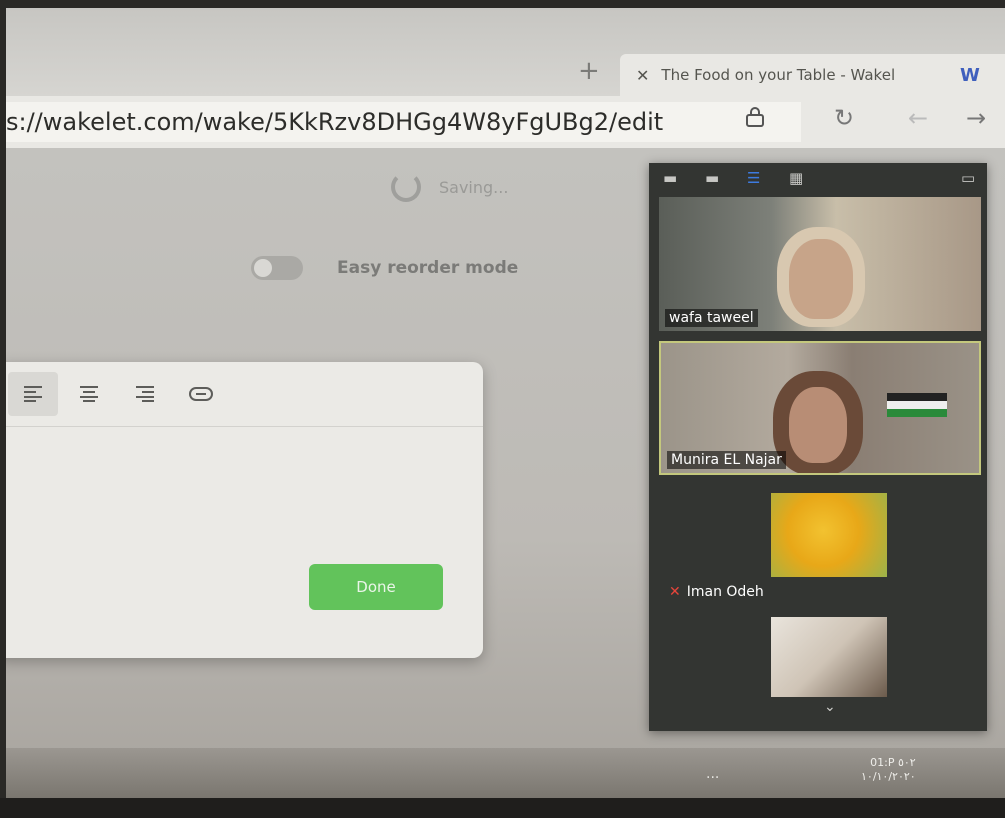 Image resolution: width=1005 pixels, height=818 pixels. I want to click on system-clock: 01:P ٥٠٢ ١٠/١٠/٢٠٢٠, so click(888, 770).